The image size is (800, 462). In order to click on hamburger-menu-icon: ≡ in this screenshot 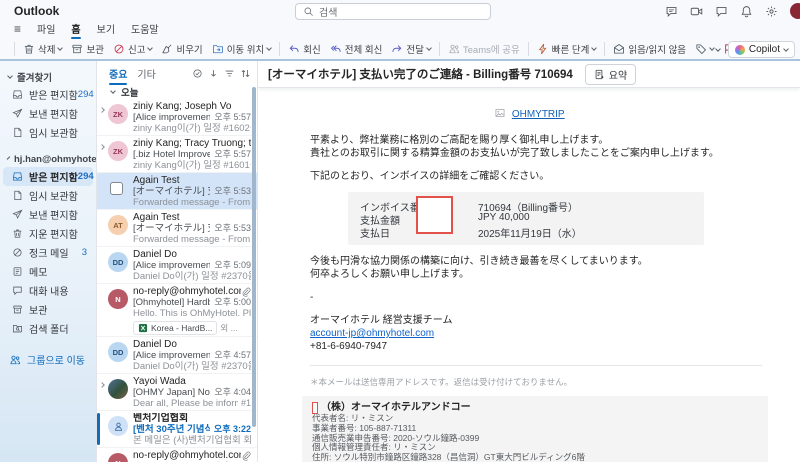, I will do `click(17, 29)`.